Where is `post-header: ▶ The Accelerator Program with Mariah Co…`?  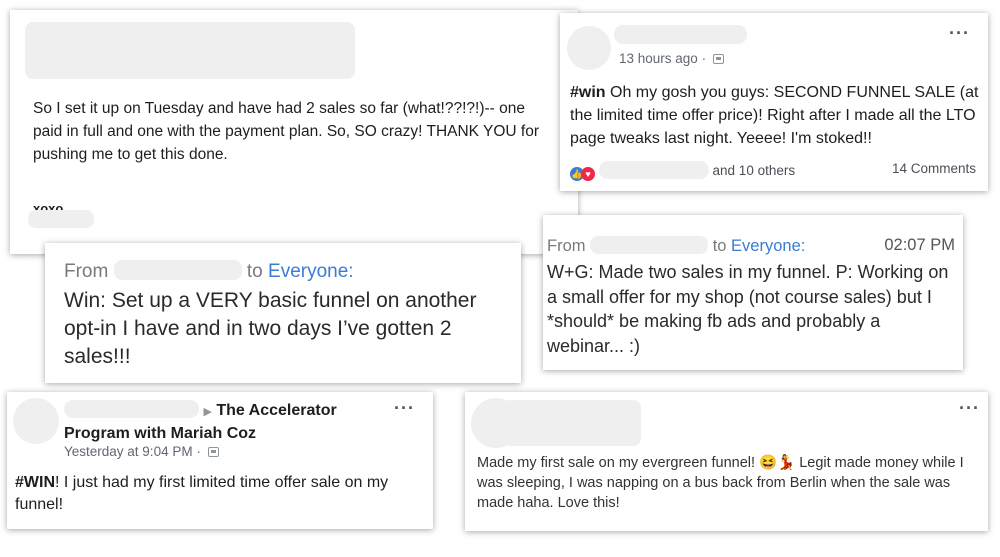
post-header: ▶ The Accelerator Program with Mariah Co… is located at coordinates (214, 422).